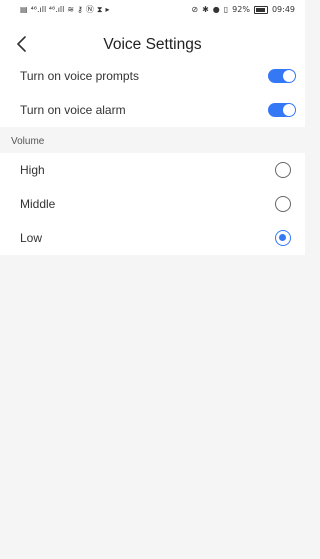  What do you see at coordinates (73, 110) in the screenshot?
I see `toggle-label-voice-alarm: Turn on voice alarm` at bounding box center [73, 110].